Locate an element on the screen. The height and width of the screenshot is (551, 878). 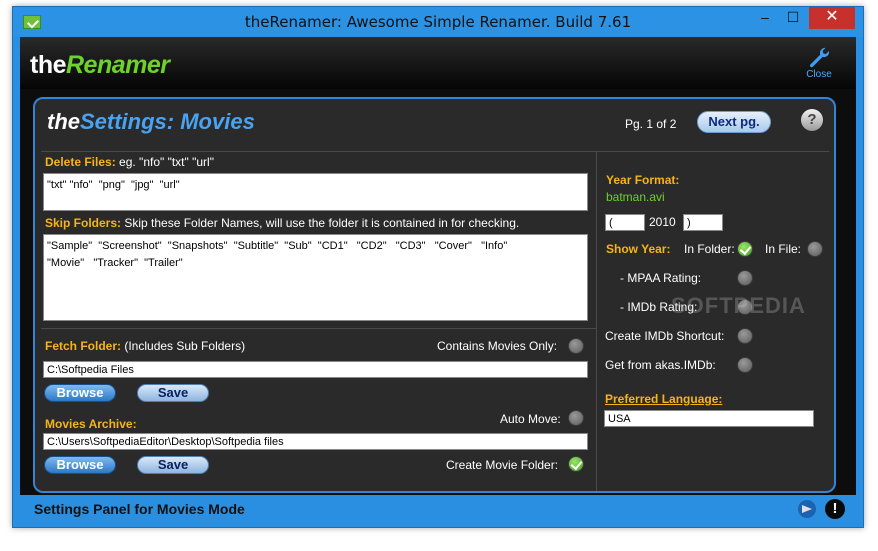
show-year-label: Show Year: is located at coordinates (638, 249).